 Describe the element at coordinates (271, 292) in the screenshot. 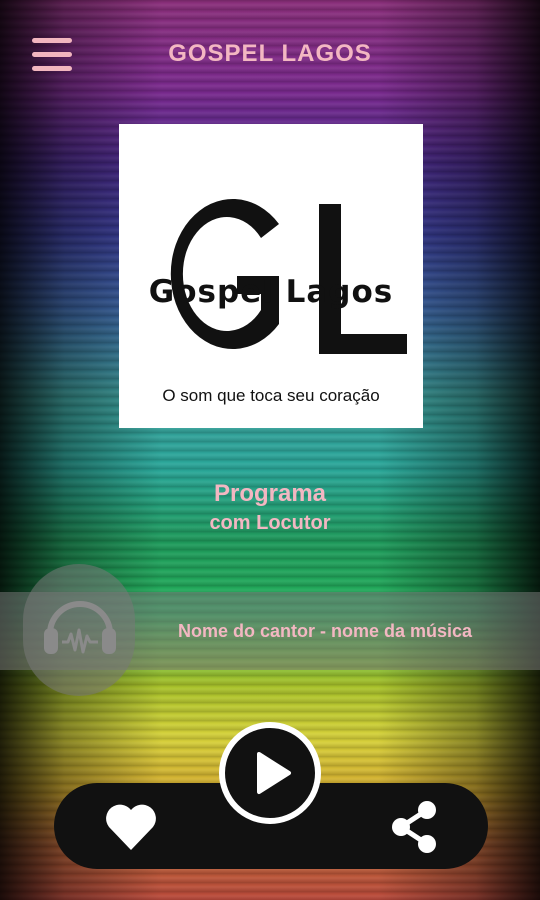

I see `logo-brand-text: Gospel Lagos` at that location.